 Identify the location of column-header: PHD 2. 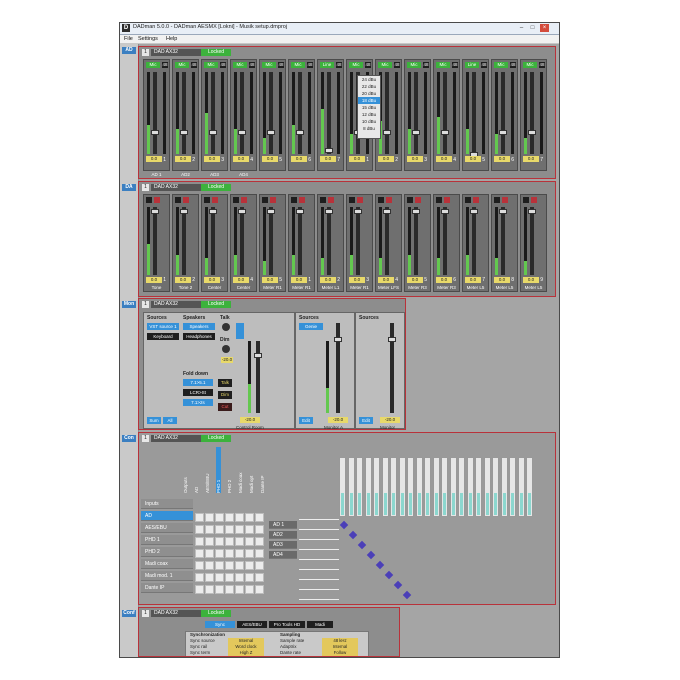
(229, 470).